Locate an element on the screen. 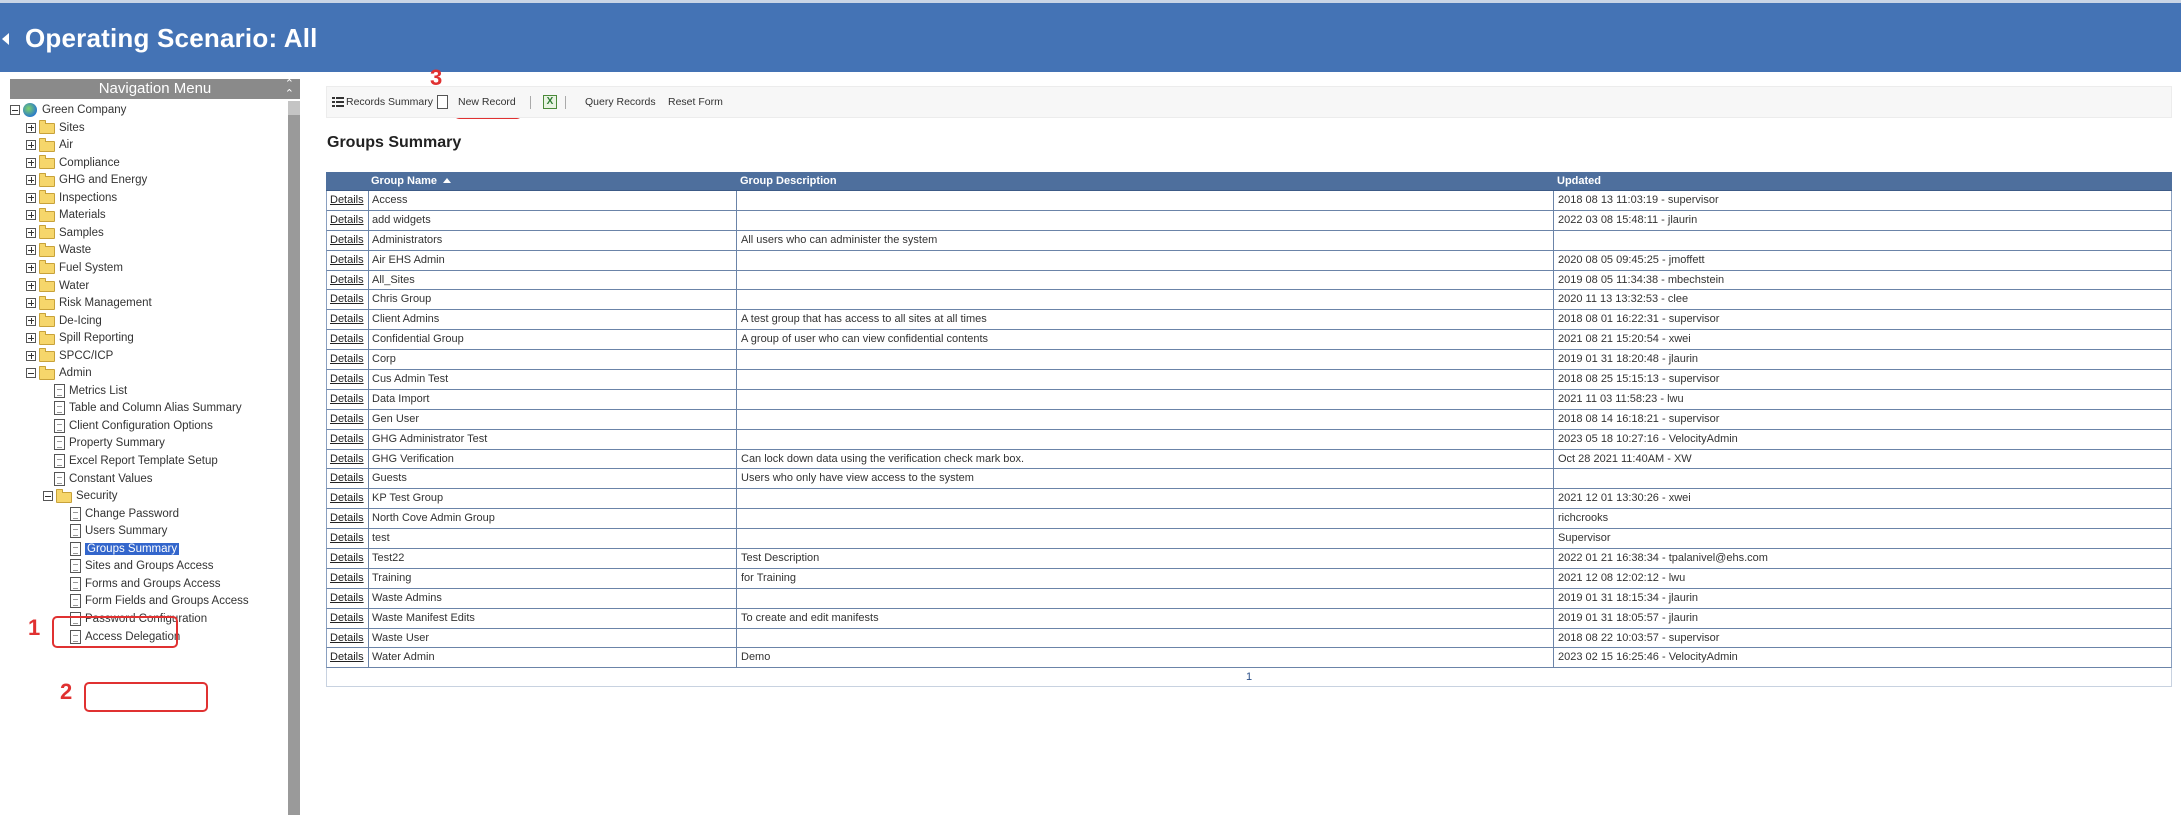  page-number-link: 1 is located at coordinates (1249, 677).